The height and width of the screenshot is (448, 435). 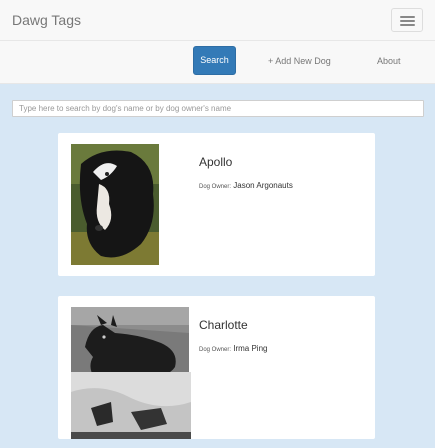 What do you see at coordinates (217, 20) in the screenshot?
I see `top-navbar: Dawg Tags` at bounding box center [217, 20].